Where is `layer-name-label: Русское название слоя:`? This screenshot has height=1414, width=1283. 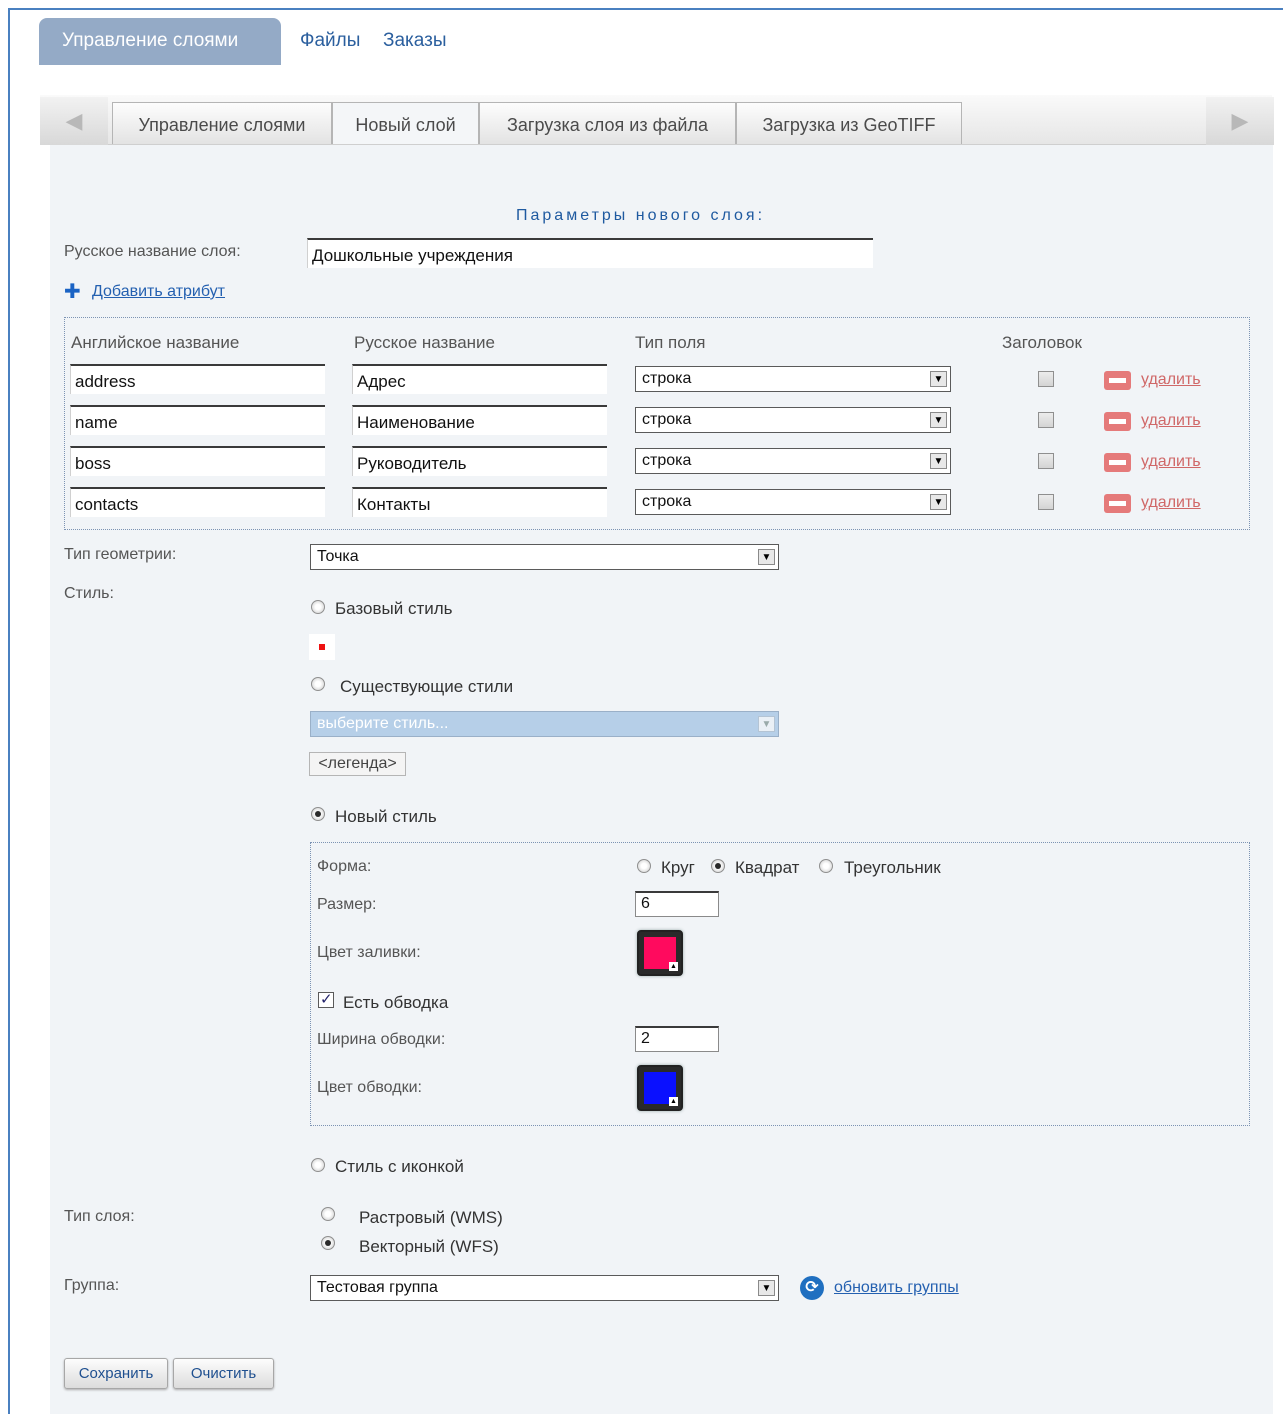 layer-name-label: Русское название слоя: is located at coordinates (152, 251).